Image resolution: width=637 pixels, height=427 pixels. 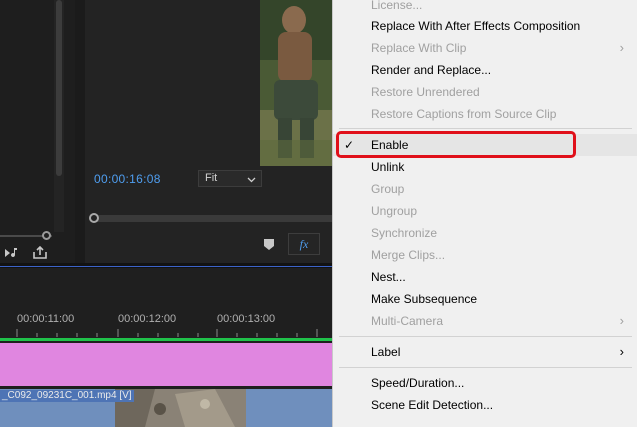 I want to click on ruler-label: 00:00:13:00, so click(x=246, y=319).